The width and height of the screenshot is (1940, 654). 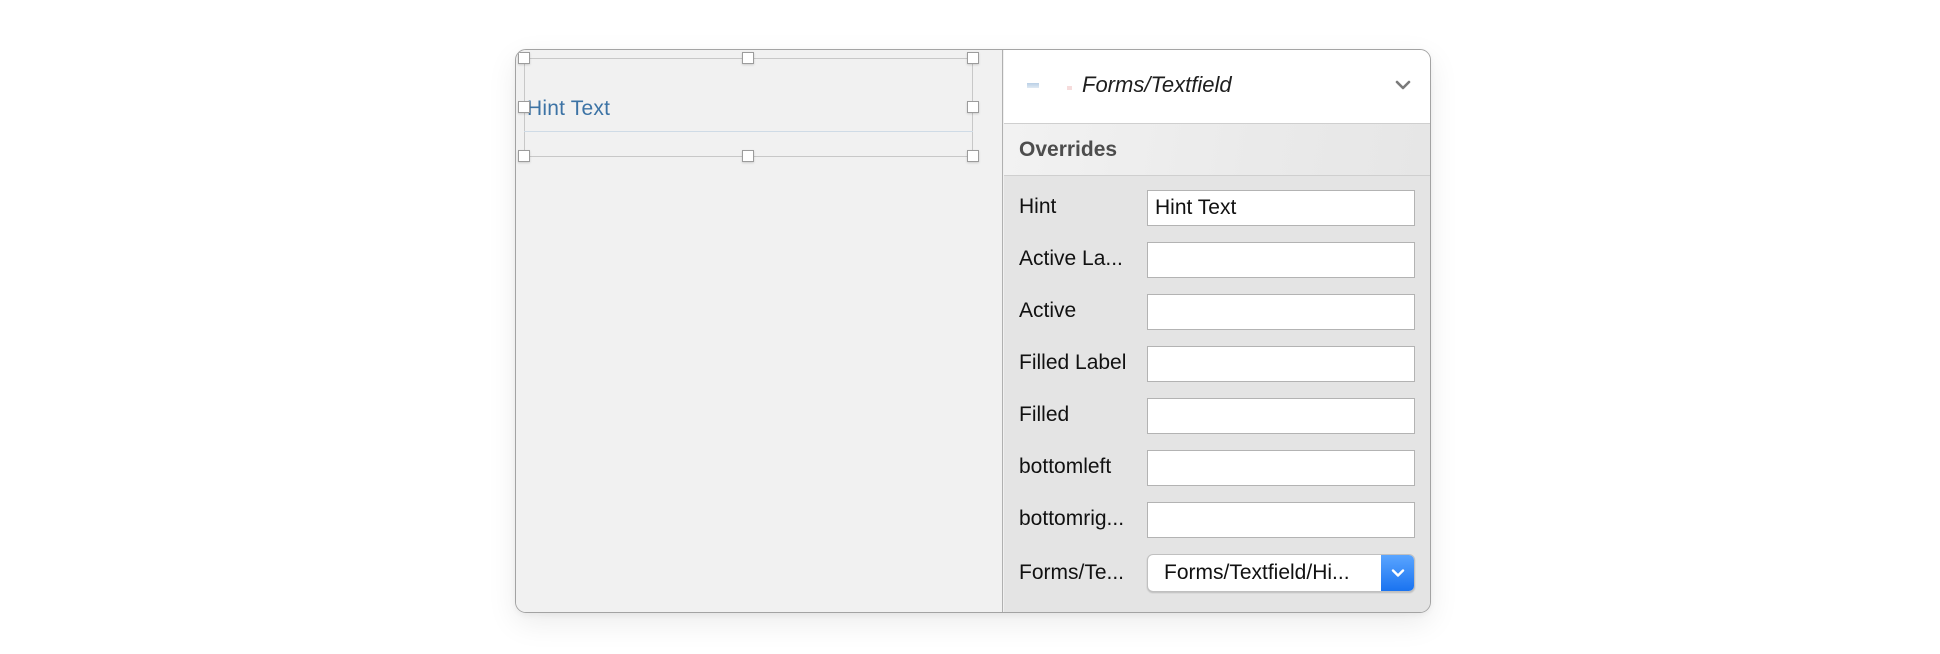 What do you see at coordinates (1044, 414) in the screenshot?
I see `override-label: Filled` at bounding box center [1044, 414].